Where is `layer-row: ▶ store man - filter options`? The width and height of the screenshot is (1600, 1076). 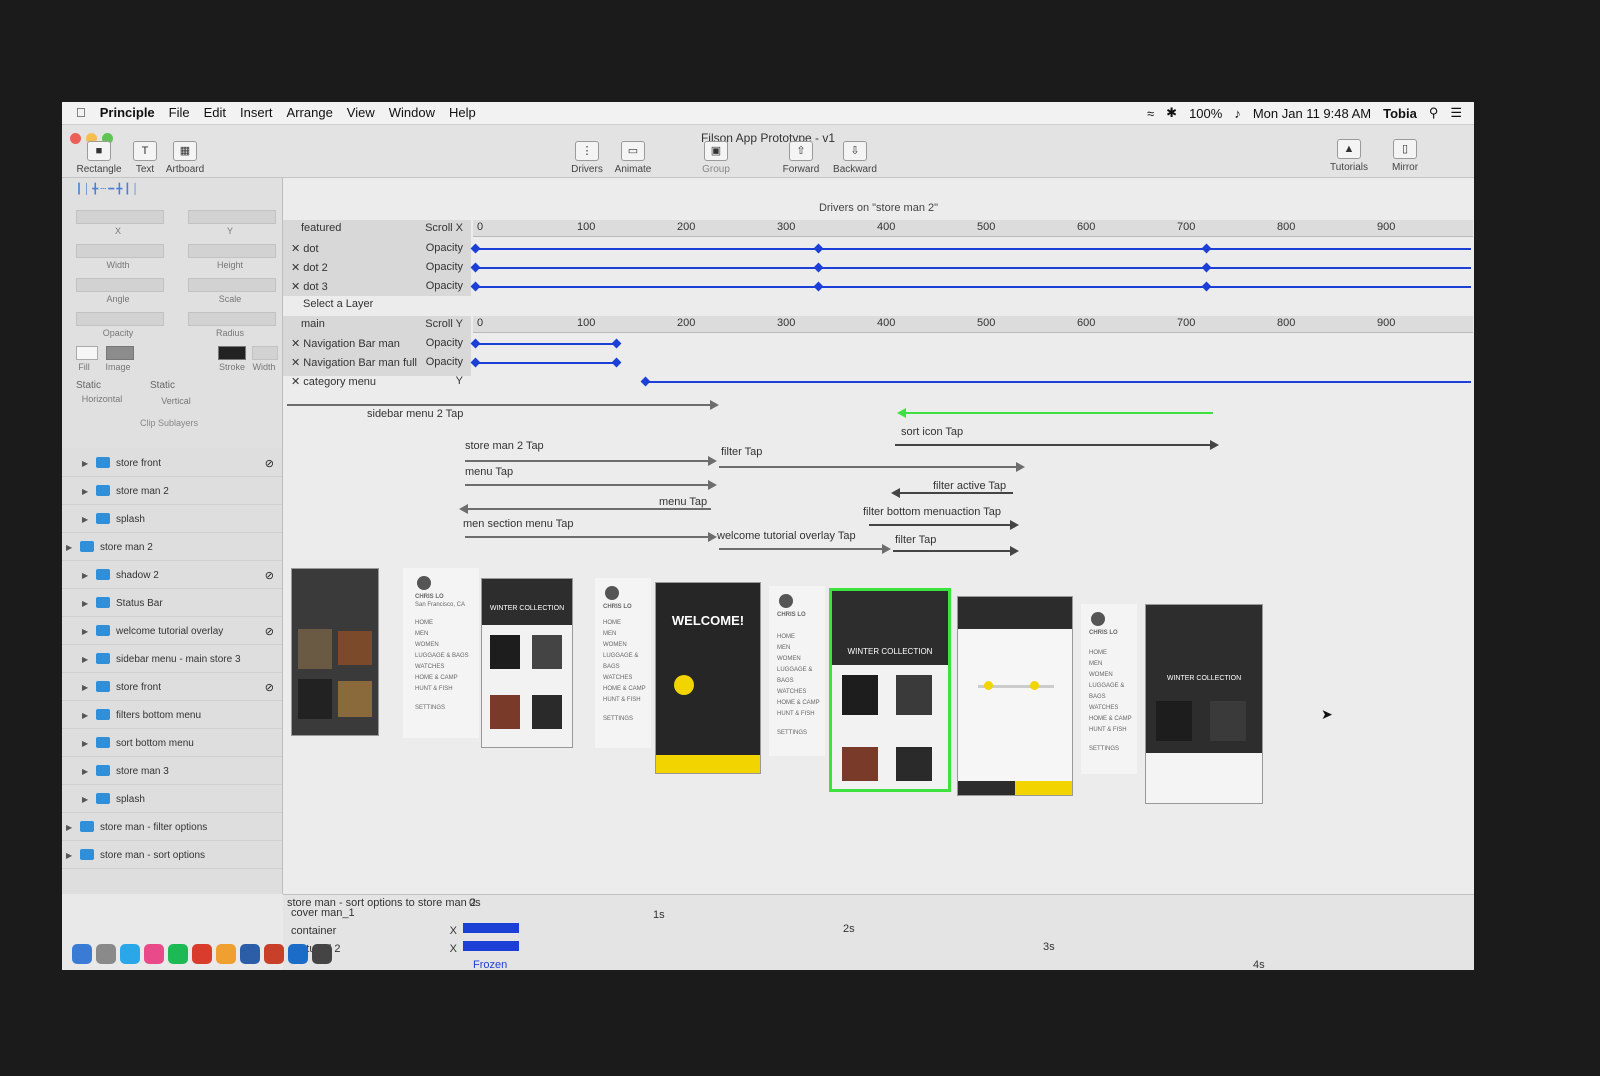
layer-row: ▶ store man - filter options is located at coordinates (172, 828).